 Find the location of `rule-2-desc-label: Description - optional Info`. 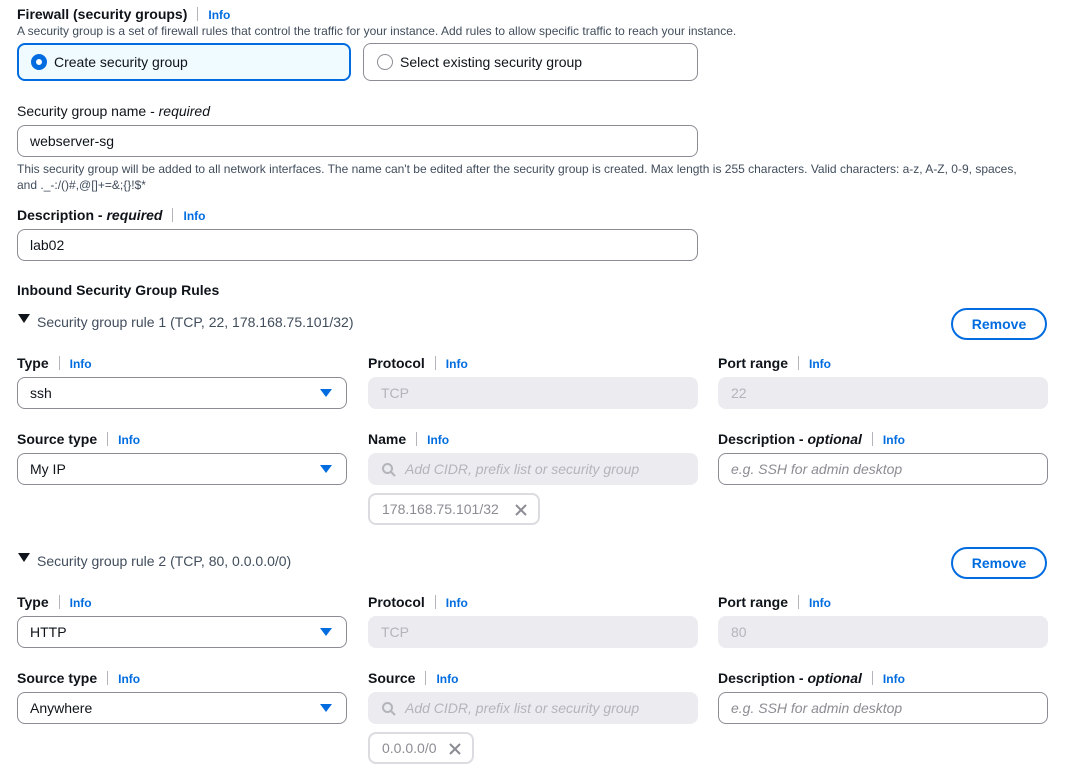

rule-2-desc-label: Description - optional Info is located at coordinates (811, 678).